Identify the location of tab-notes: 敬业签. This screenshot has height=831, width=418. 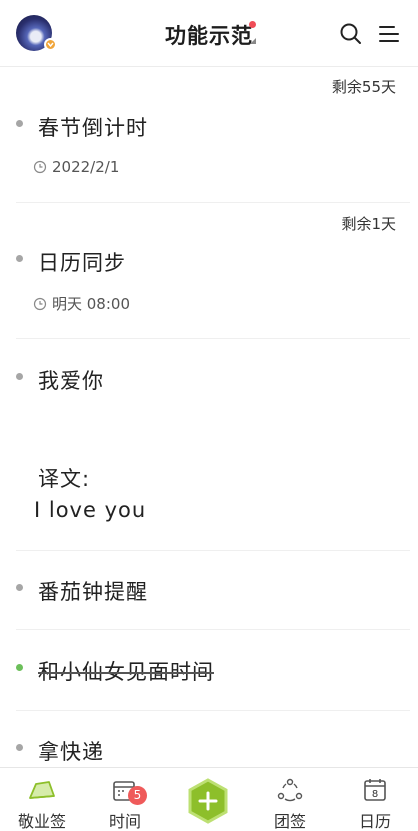
(42, 803).